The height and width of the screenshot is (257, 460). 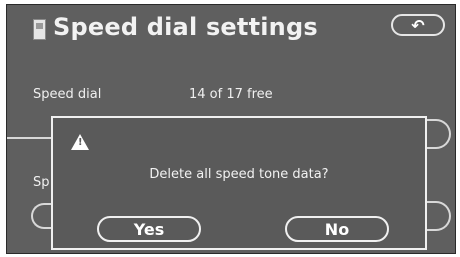 I want to click on page-title: Speed dial settings, so click(x=185, y=27).